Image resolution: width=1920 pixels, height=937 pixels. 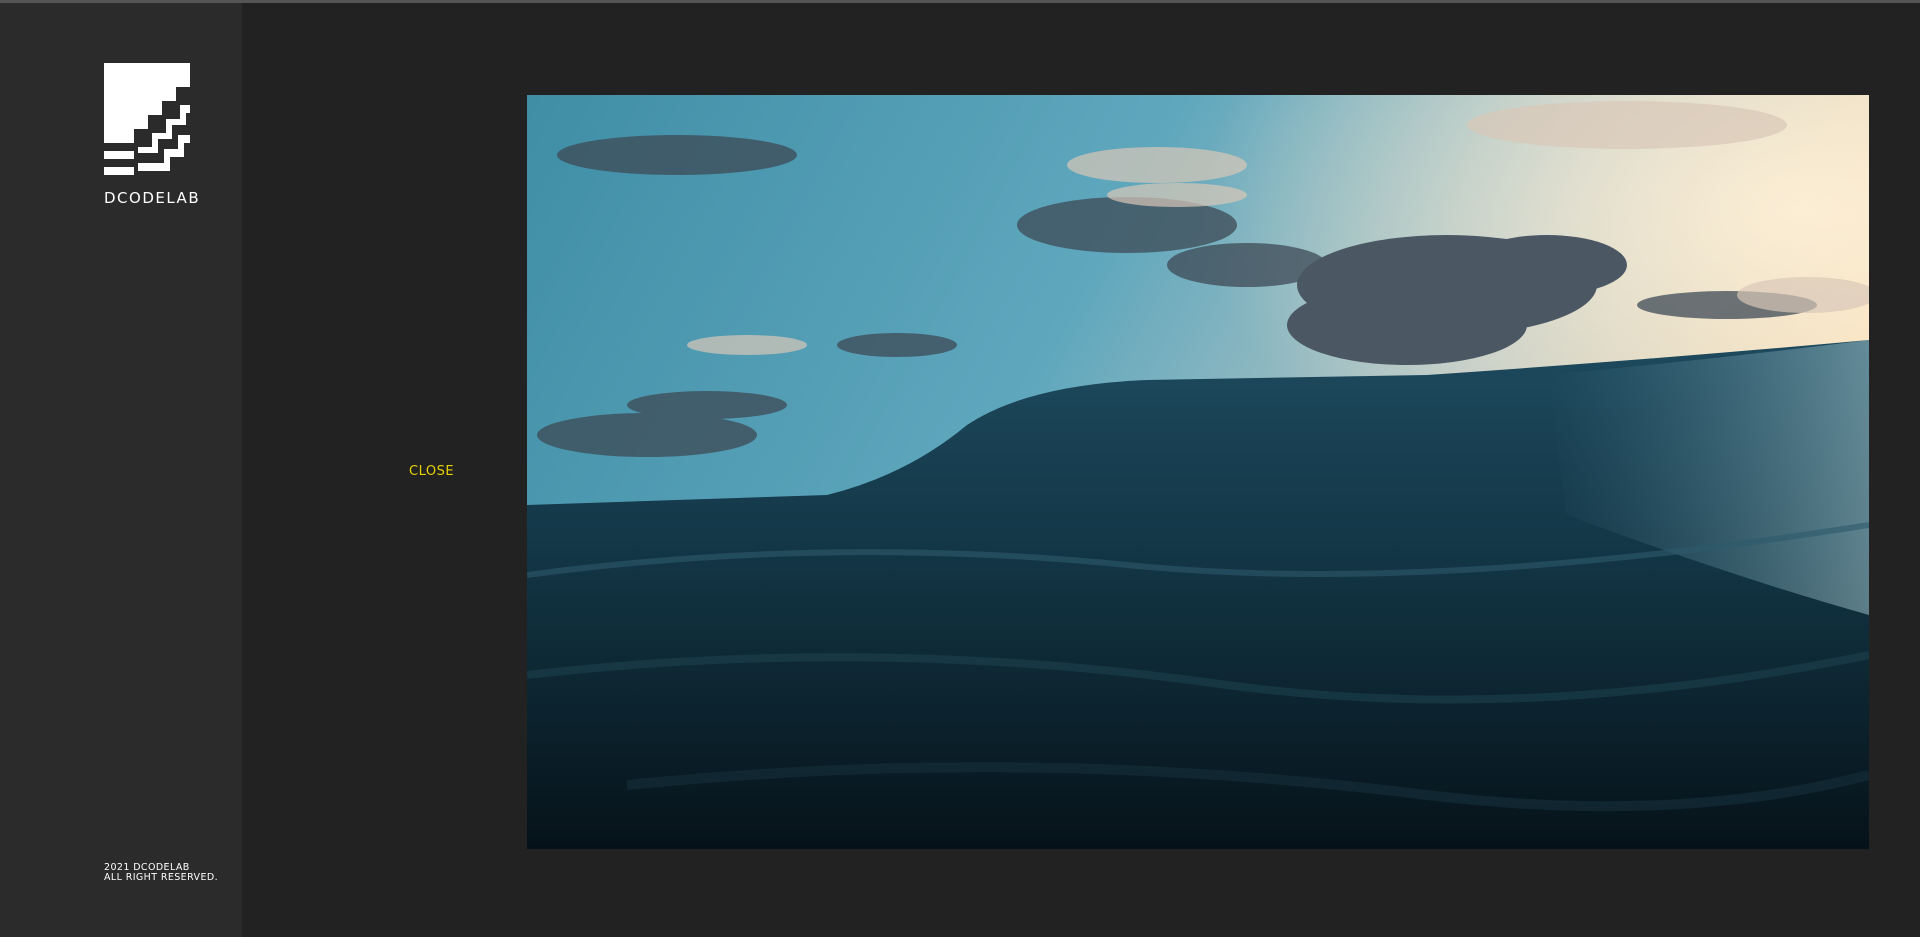 What do you see at coordinates (147, 122) in the screenshot?
I see `dcodelab-logo-icon` at bounding box center [147, 122].